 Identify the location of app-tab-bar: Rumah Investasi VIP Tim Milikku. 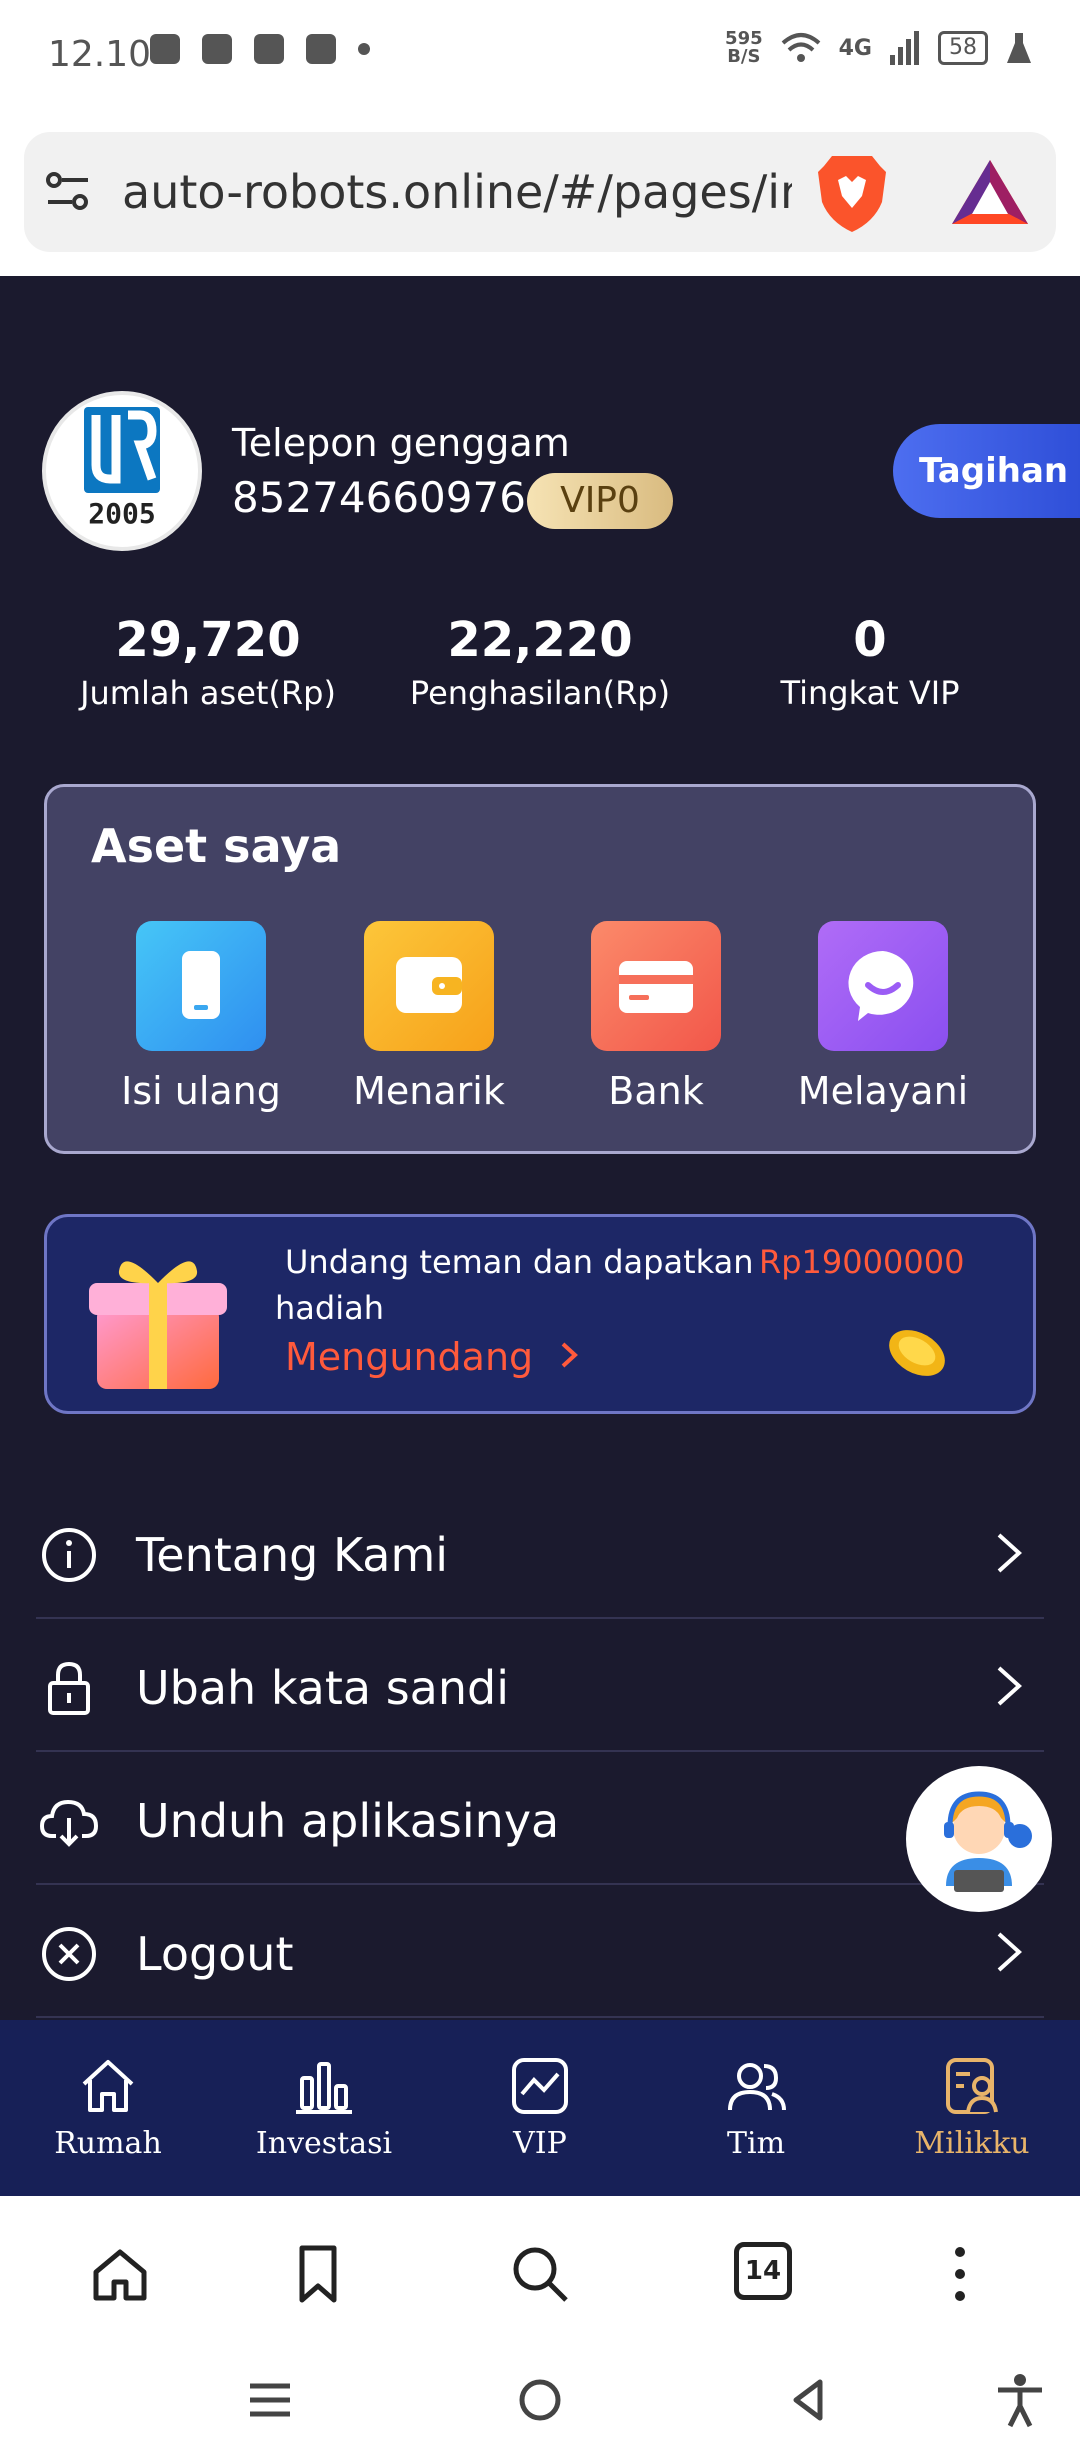
(540, 2108).